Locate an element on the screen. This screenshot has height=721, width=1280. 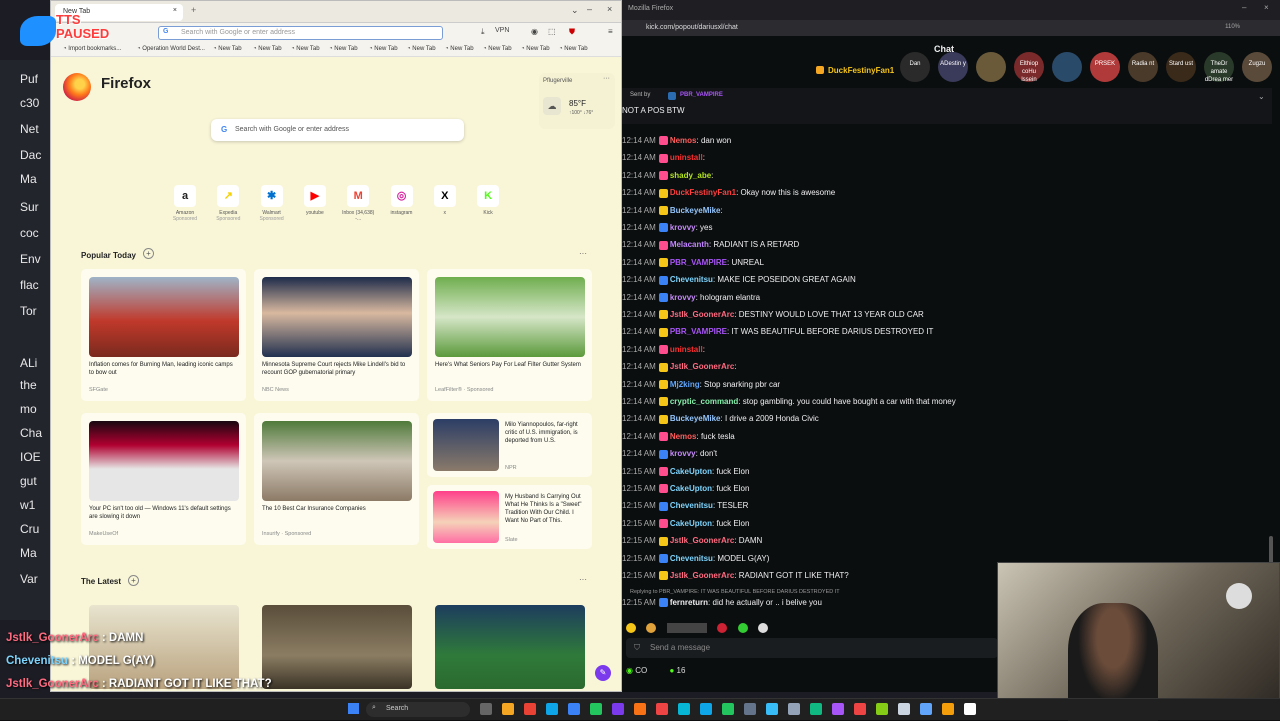
vpn-button: VPN is located at coordinates (502, 30).